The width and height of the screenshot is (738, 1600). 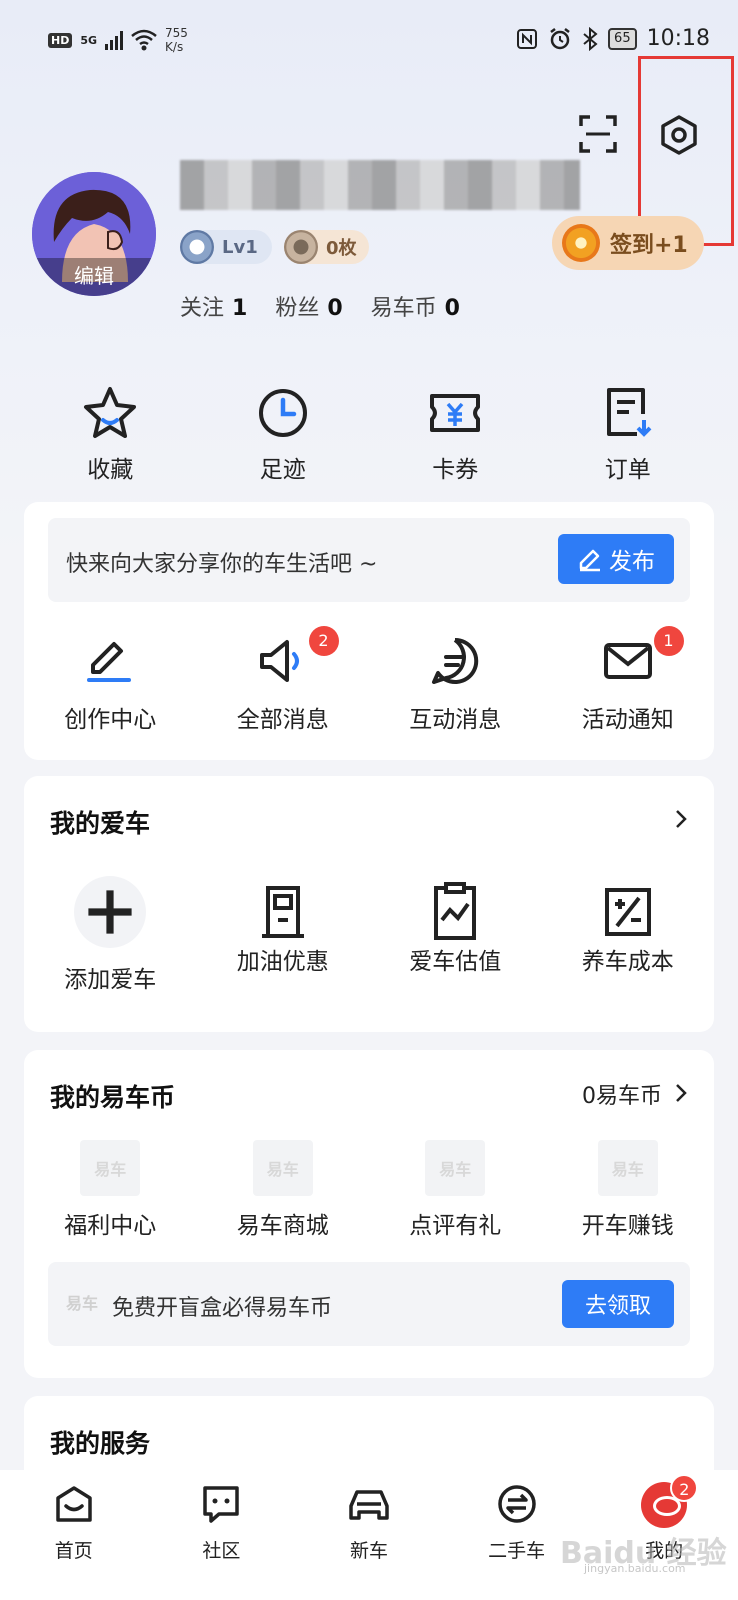 What do you see at coordinates (113, 1097) in the screenshot?
I see `my-coins-title: 我的易车币` at bounding box center [113, 1097].